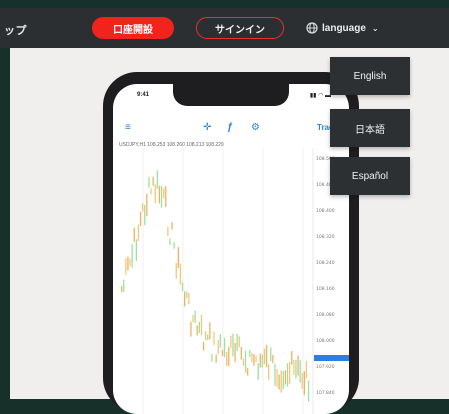 Image resolution: width=449 pixels, height=414 pixels. I want to click on price-tick-label: 108.320, so click(325, 237).